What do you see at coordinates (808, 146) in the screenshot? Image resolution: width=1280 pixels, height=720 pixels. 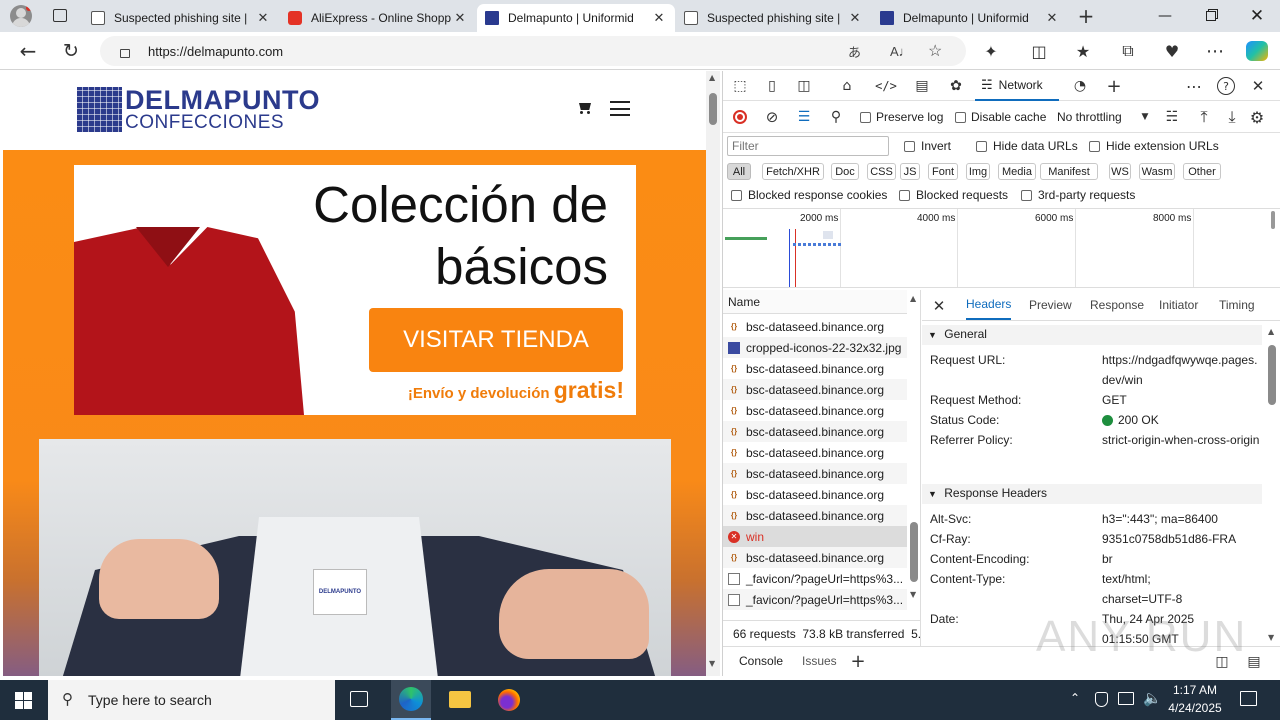 I see `filter-input` at bounding box center [808, 146].